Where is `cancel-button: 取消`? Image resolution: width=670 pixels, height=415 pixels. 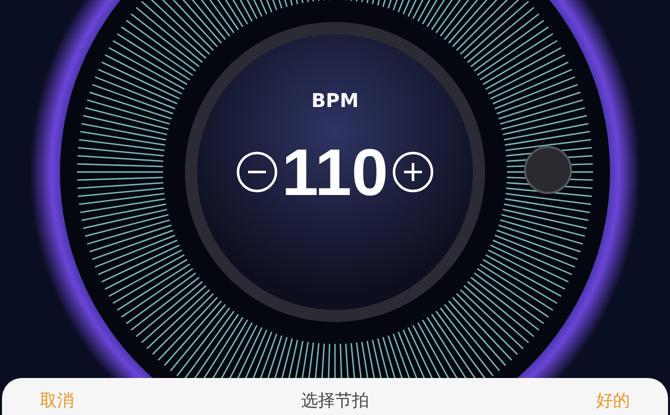 cancel-button: 取消 is located at coordinates (57, 401).